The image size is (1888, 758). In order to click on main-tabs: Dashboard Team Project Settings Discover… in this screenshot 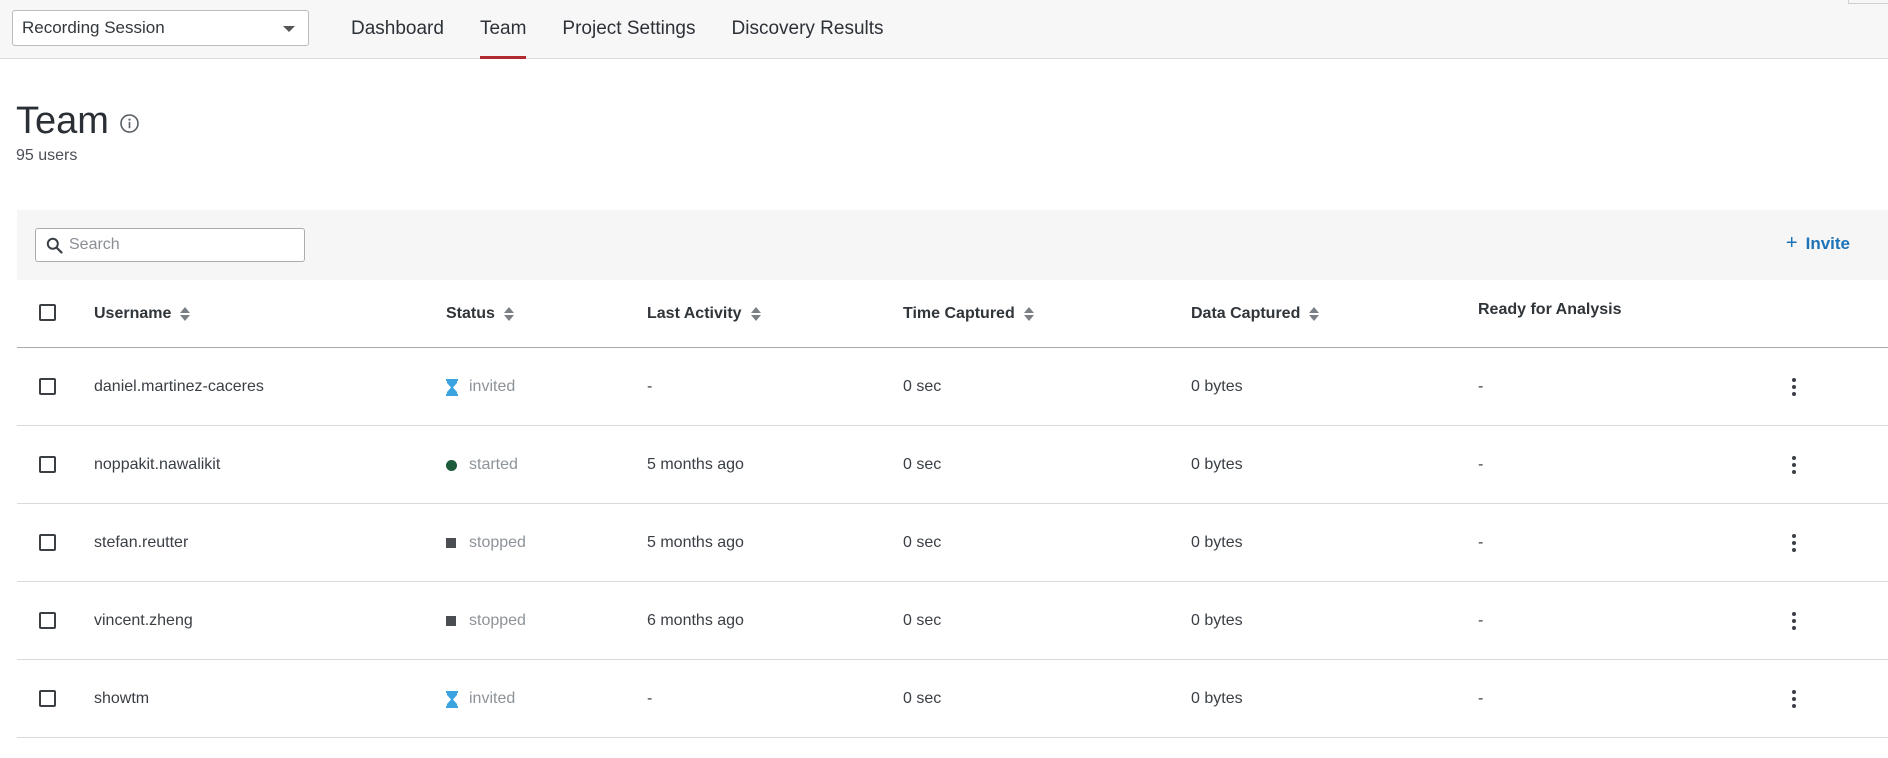, I will do `click(617, 29)`.